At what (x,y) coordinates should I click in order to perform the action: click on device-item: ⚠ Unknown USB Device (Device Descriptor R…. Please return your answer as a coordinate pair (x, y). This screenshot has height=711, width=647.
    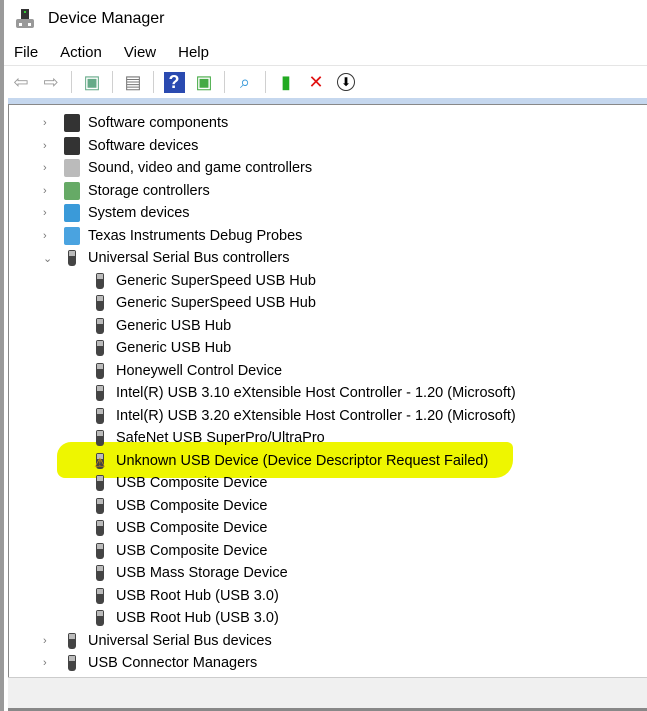
    Looking at the image, I should click on (290, 461).